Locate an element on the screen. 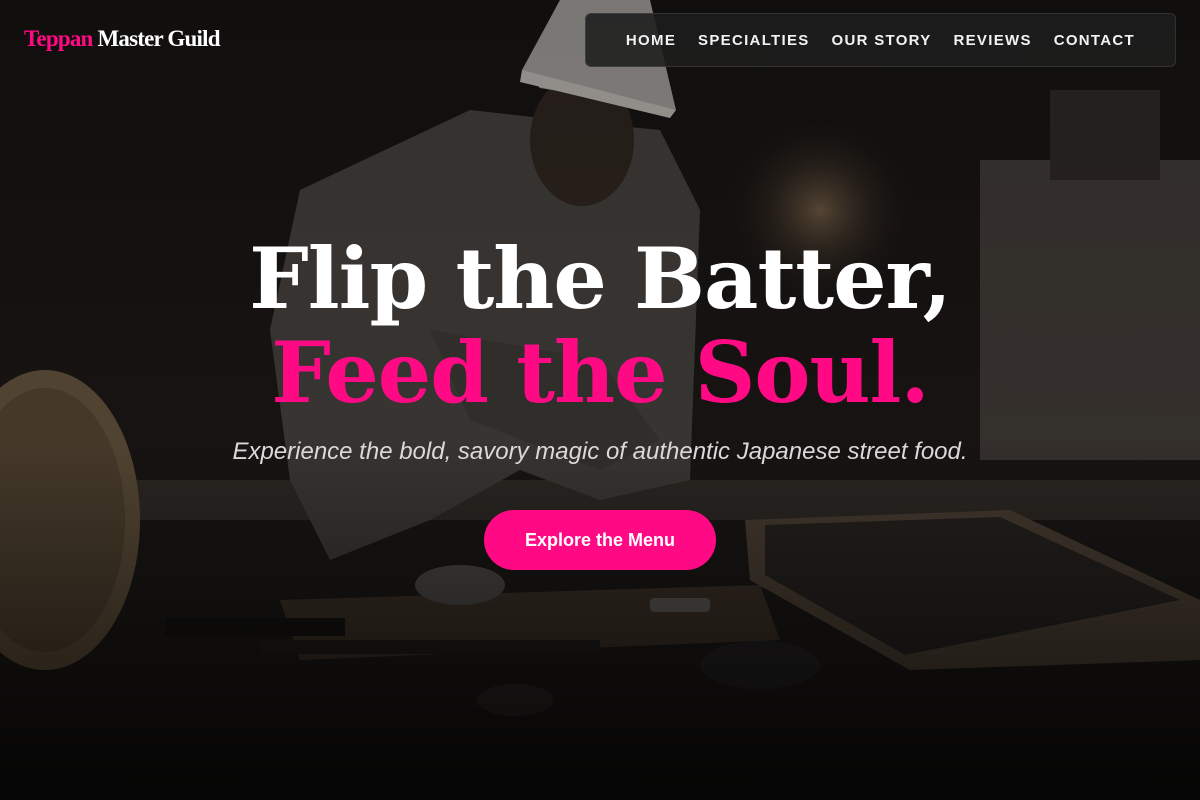  hero-headline-line1: Flip the Batter, is located at coordinates (600, 278).